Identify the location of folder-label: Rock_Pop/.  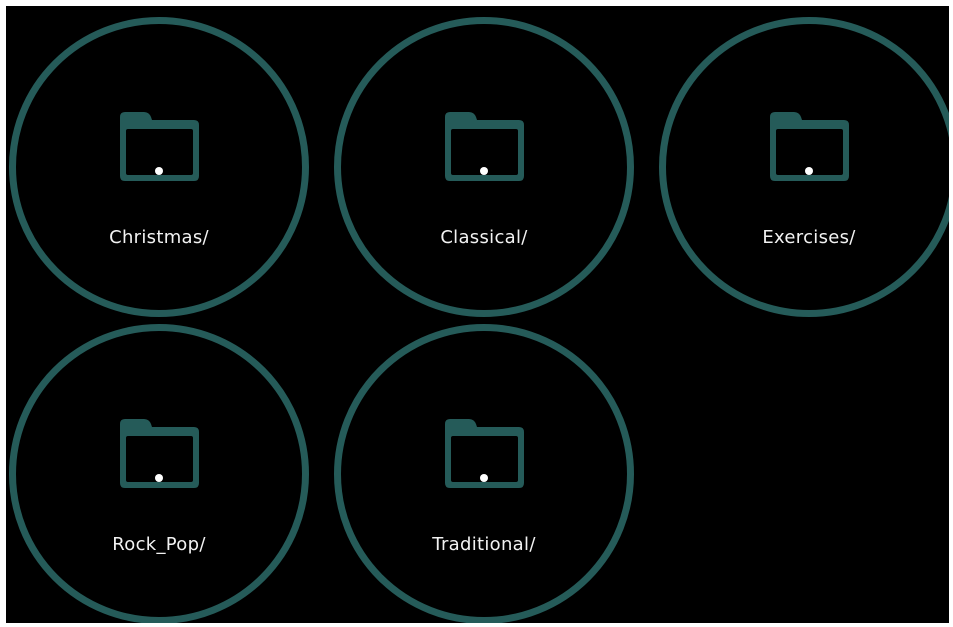
(159, 544).